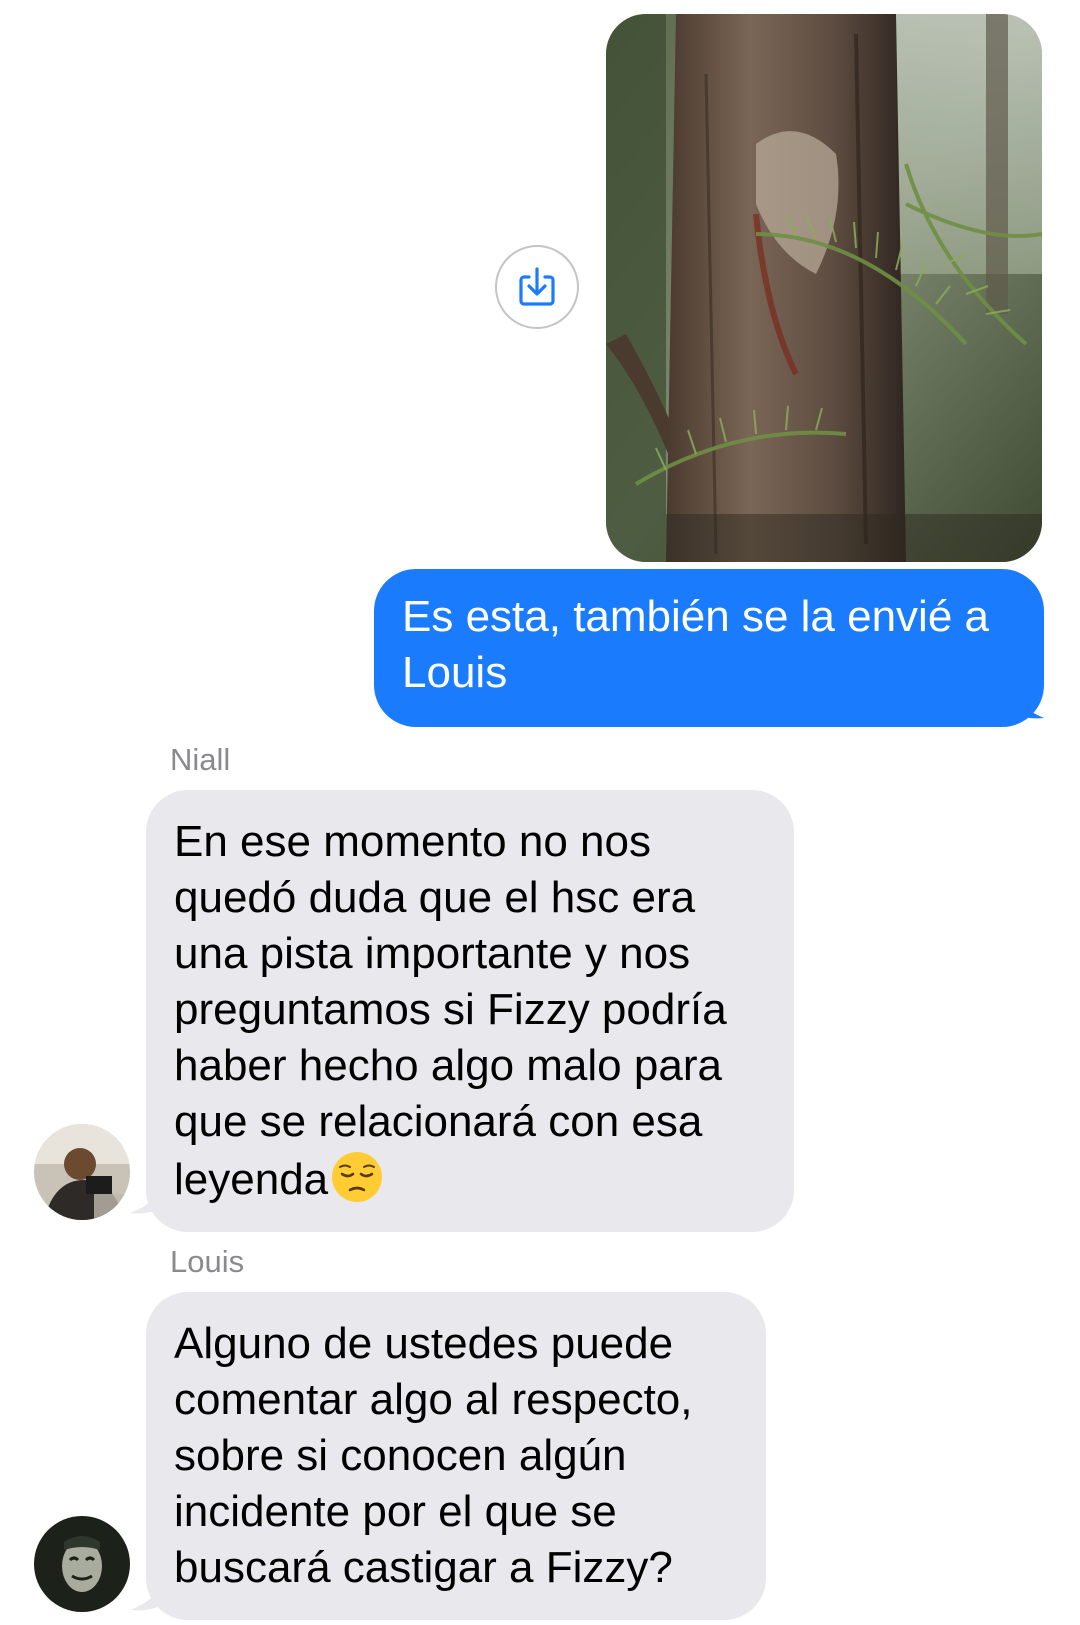 This screenshot has height=1625, width=1080. I want to click on share-button, so click(537, 287).